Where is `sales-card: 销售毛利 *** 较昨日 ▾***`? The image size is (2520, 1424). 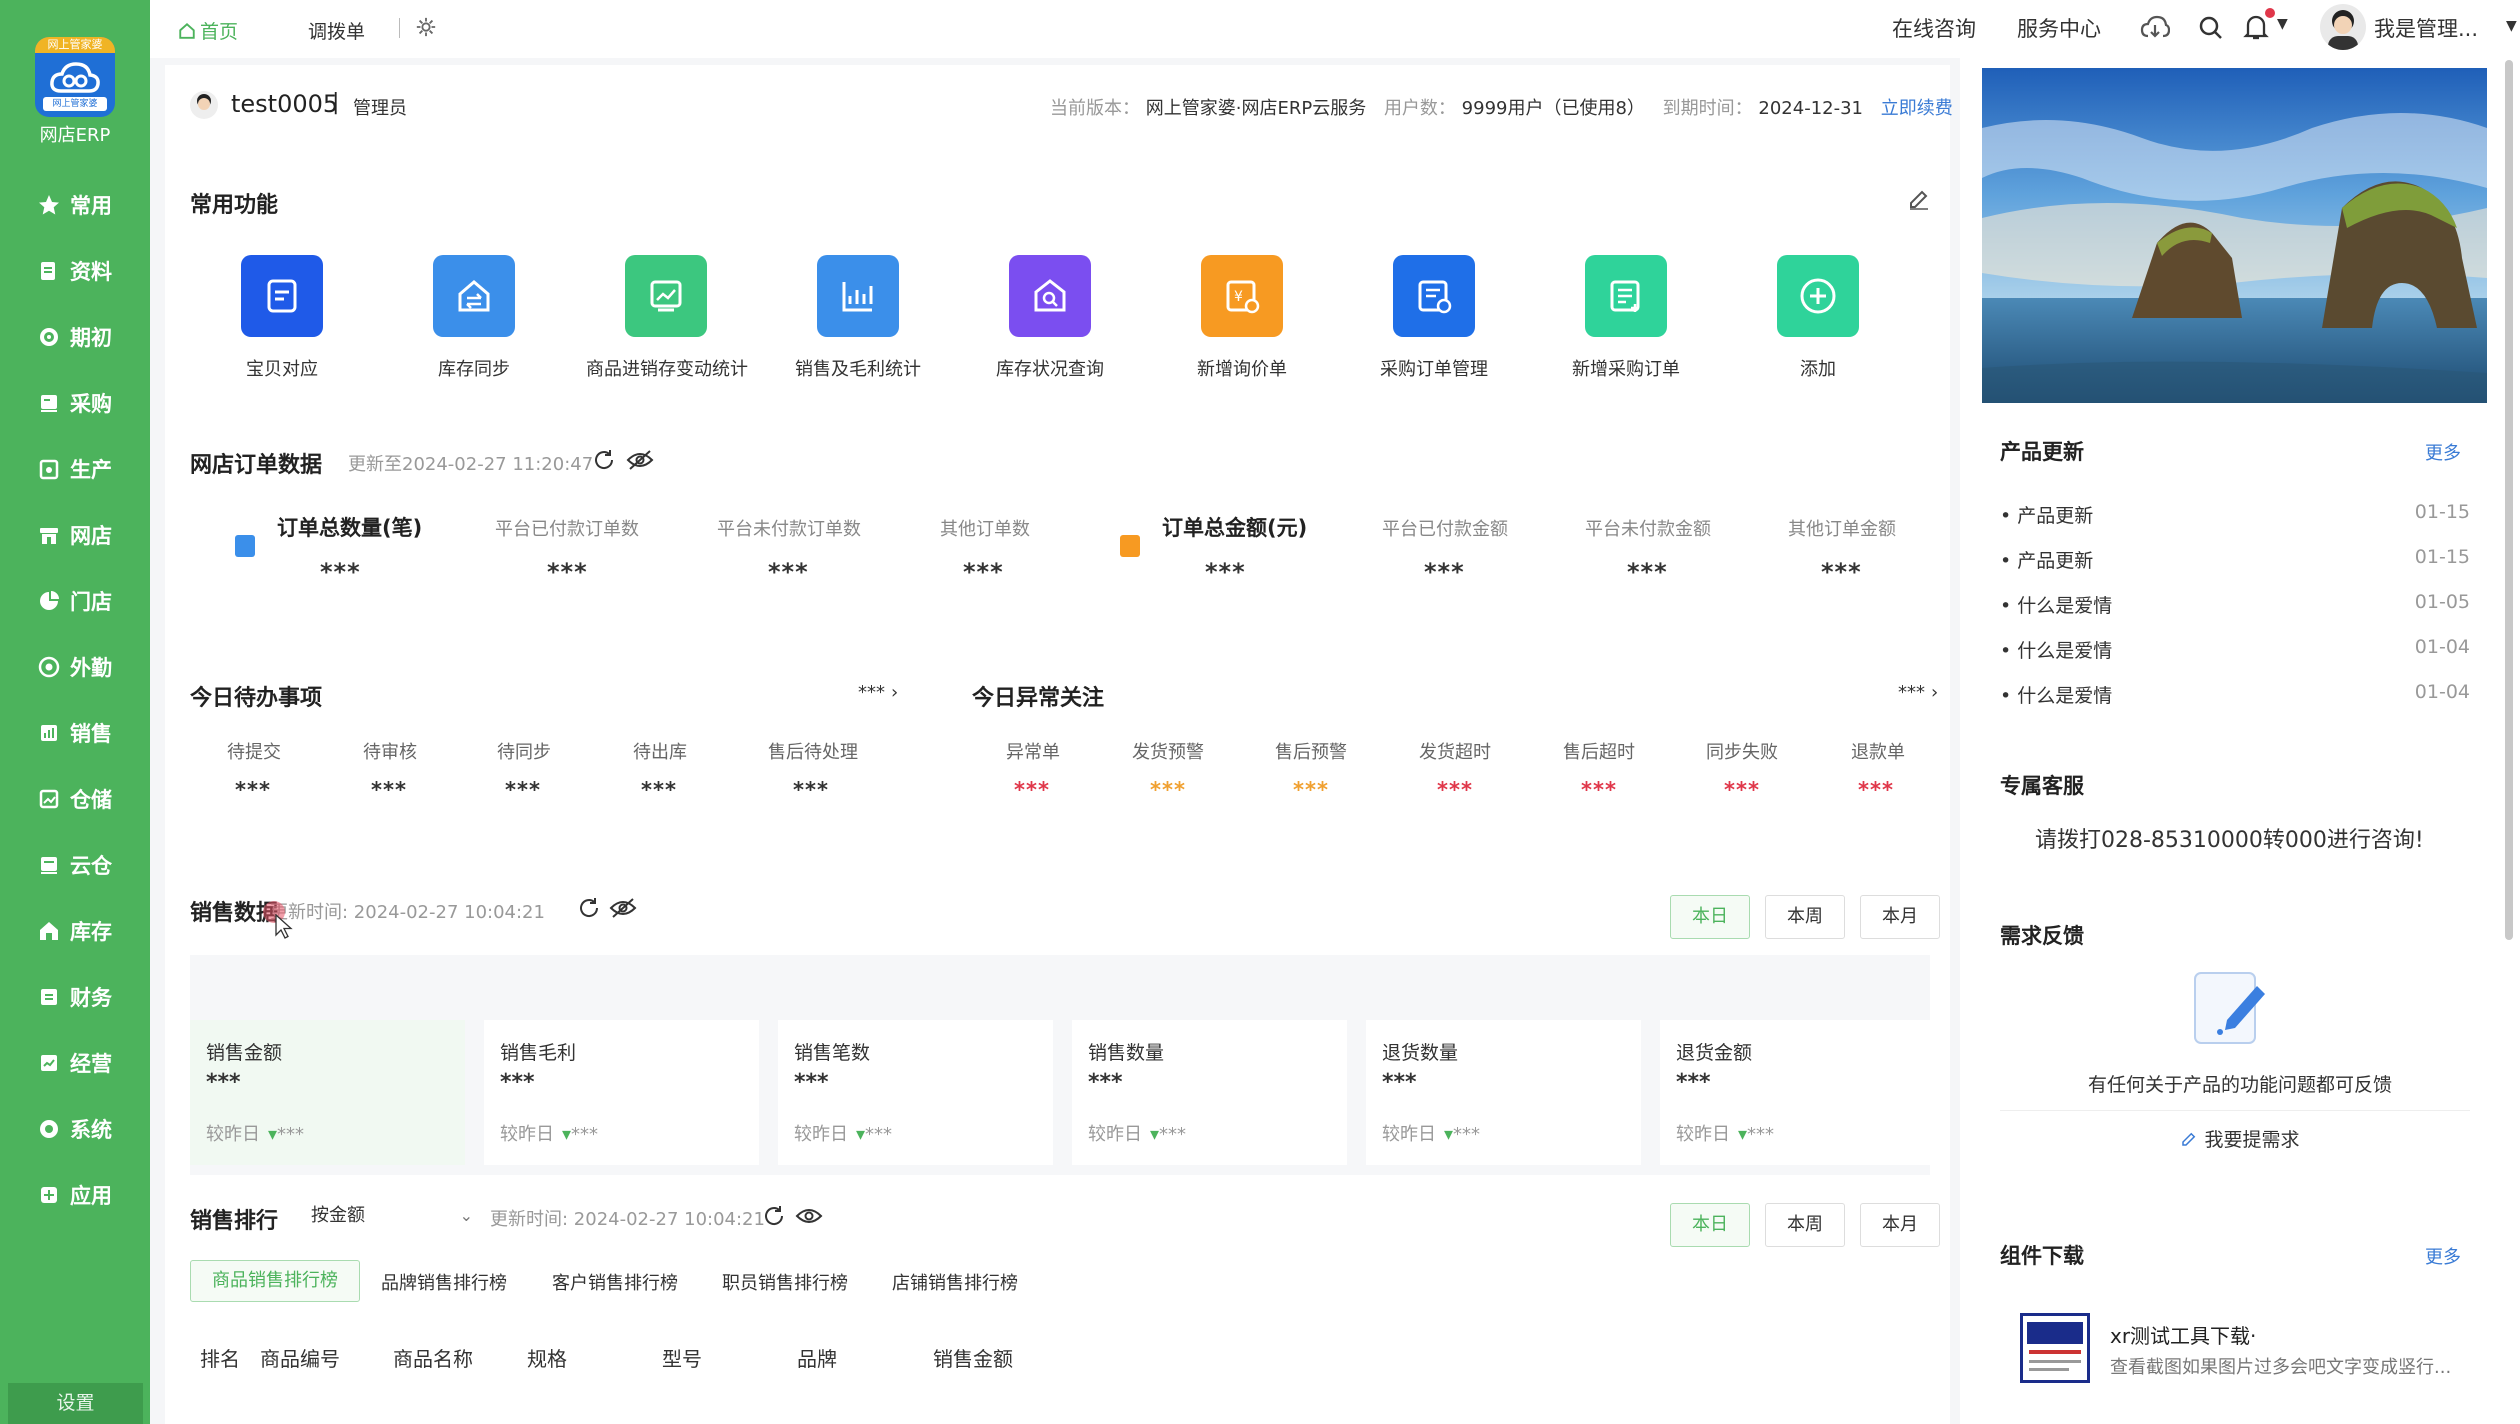 sales-card: 销售毛利 *** 较昨日 ▾*** is located at coordinates (621, 1092).